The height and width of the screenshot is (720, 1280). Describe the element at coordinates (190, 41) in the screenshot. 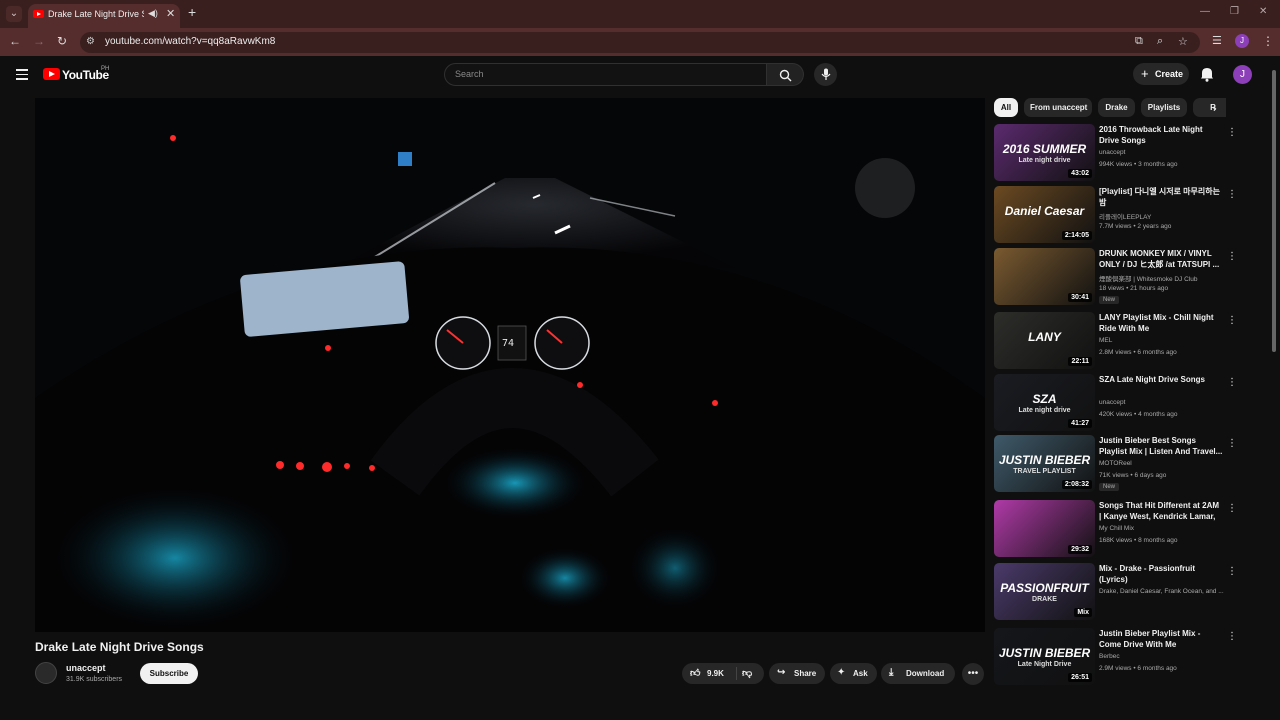

I see `url-text: youtube.com/watch?v=qq8aRavwKm8` at that location.